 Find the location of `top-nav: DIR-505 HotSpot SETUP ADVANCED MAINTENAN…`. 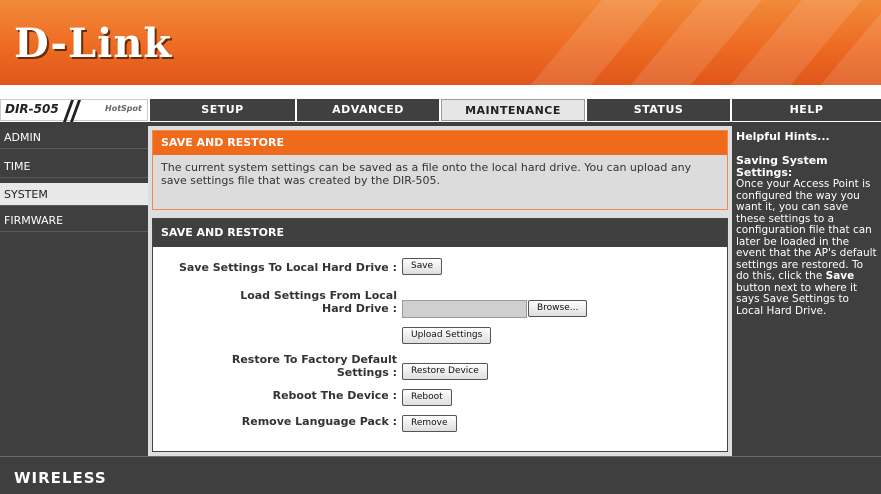

top-nav: DIR-505 HotSpot SETUP ADVANCED MAINTENAN… is located at coordinates (440, 108).